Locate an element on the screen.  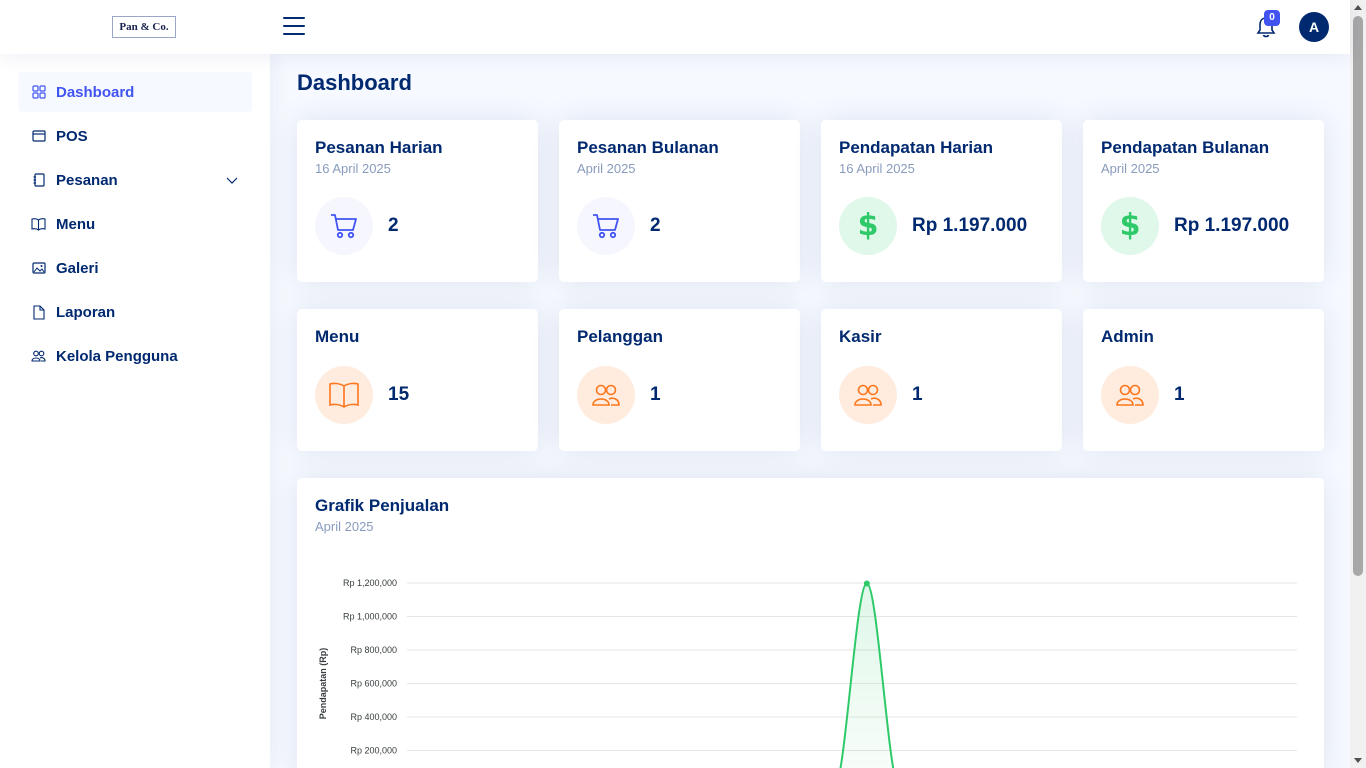
card-title: Admin is located at coordinates (1127, 336).